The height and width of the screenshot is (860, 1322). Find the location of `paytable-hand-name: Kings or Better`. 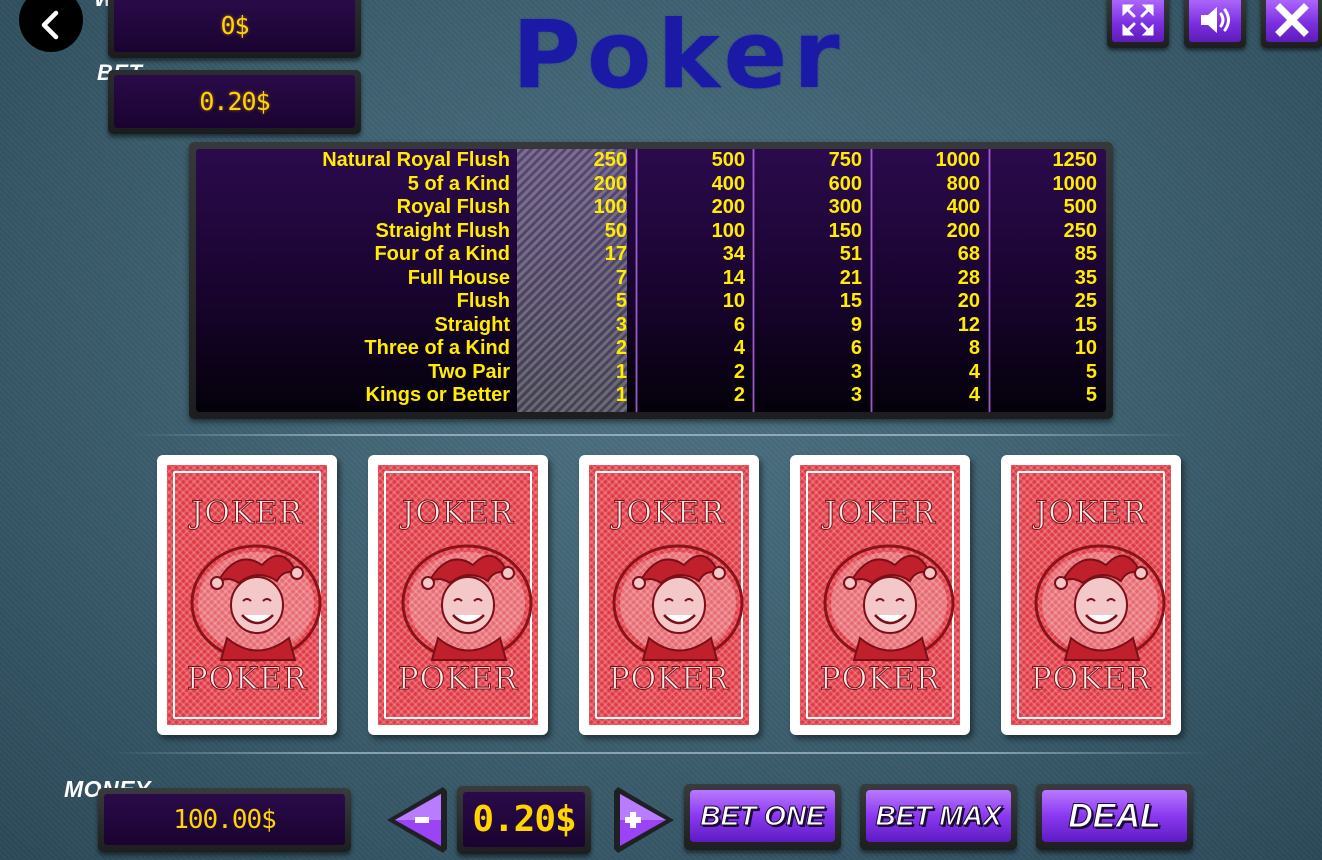

paytable-hand-name: Kings or Better is located at coordinates (437, 395).